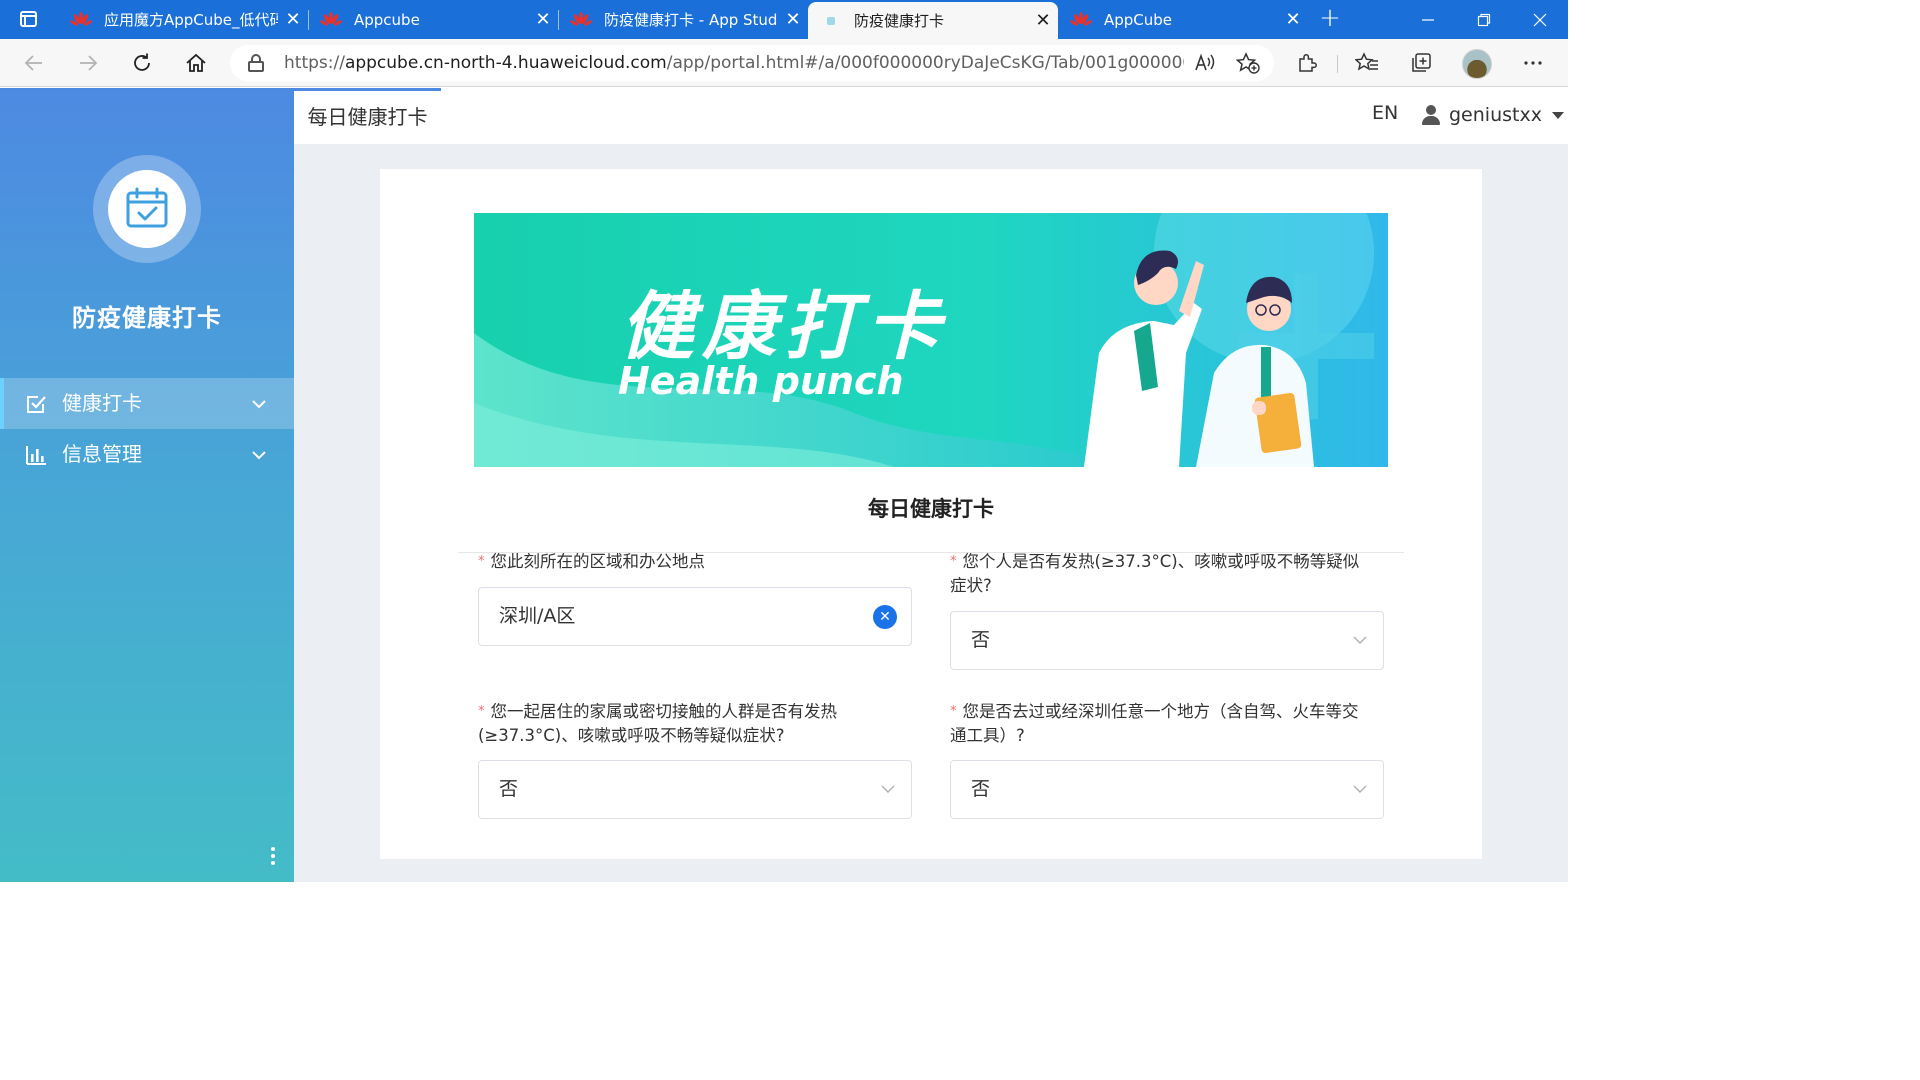  I want to click on settings-menu-button, so click(1533, 63).